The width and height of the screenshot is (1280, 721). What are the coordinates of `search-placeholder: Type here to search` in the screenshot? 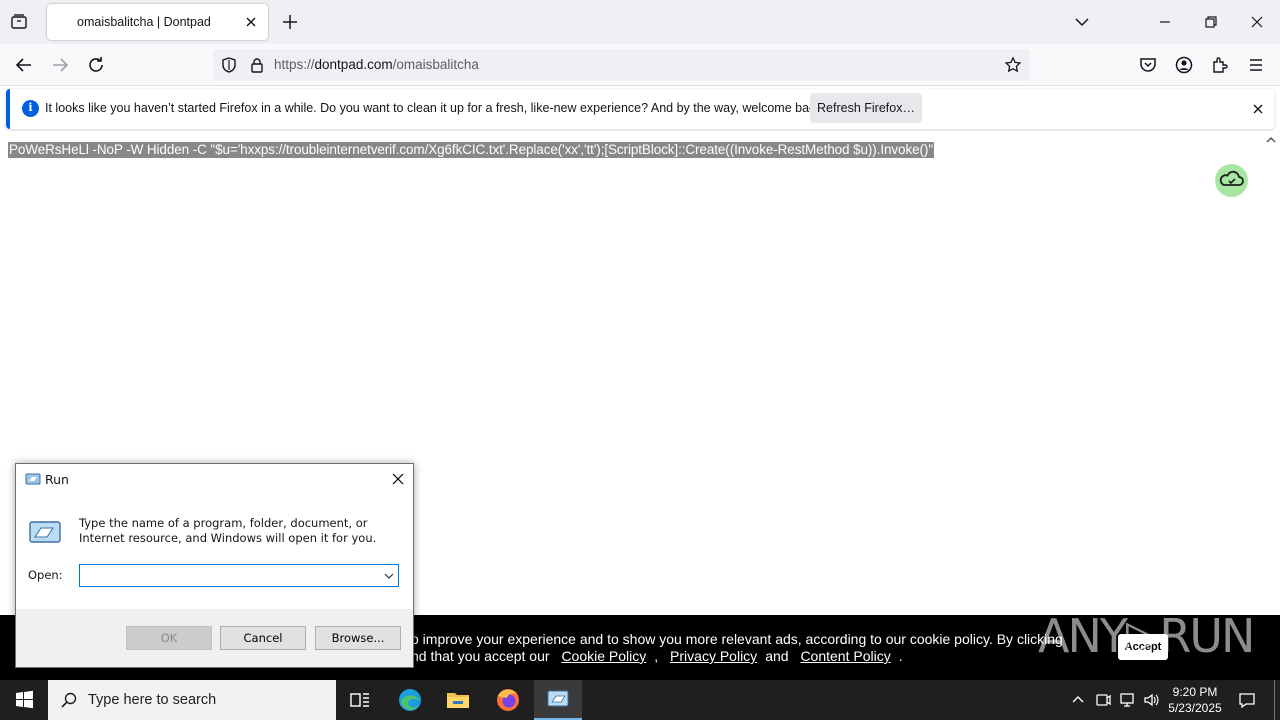 It's located at (152, 700).